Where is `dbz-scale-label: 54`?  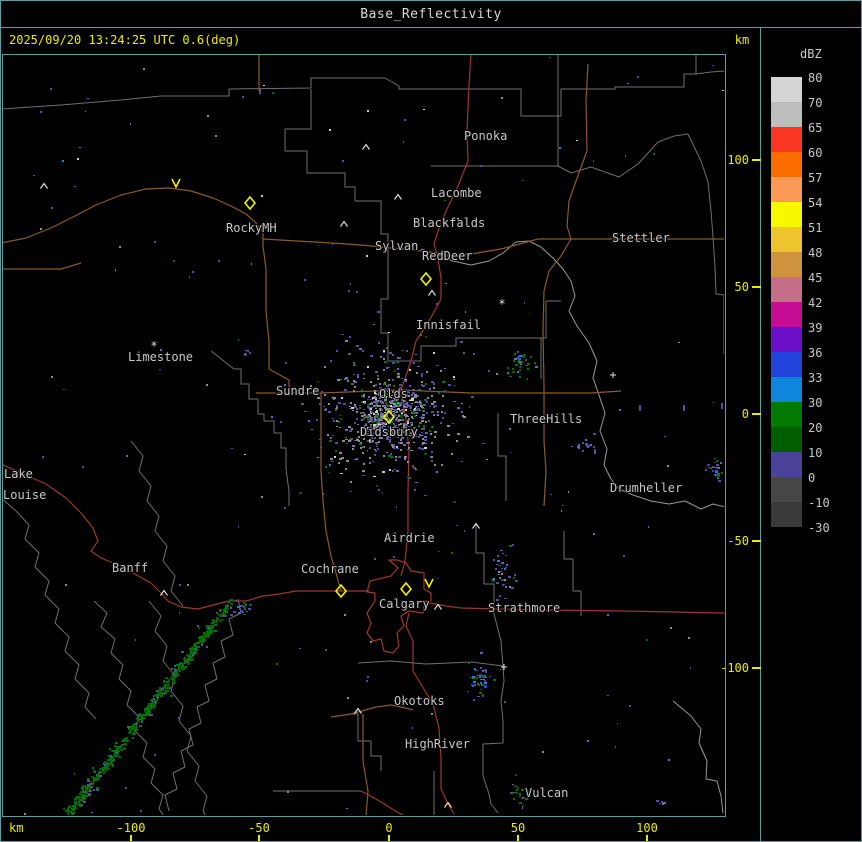
dbz-scale-label: 54 is located at coordinates (815, 203).